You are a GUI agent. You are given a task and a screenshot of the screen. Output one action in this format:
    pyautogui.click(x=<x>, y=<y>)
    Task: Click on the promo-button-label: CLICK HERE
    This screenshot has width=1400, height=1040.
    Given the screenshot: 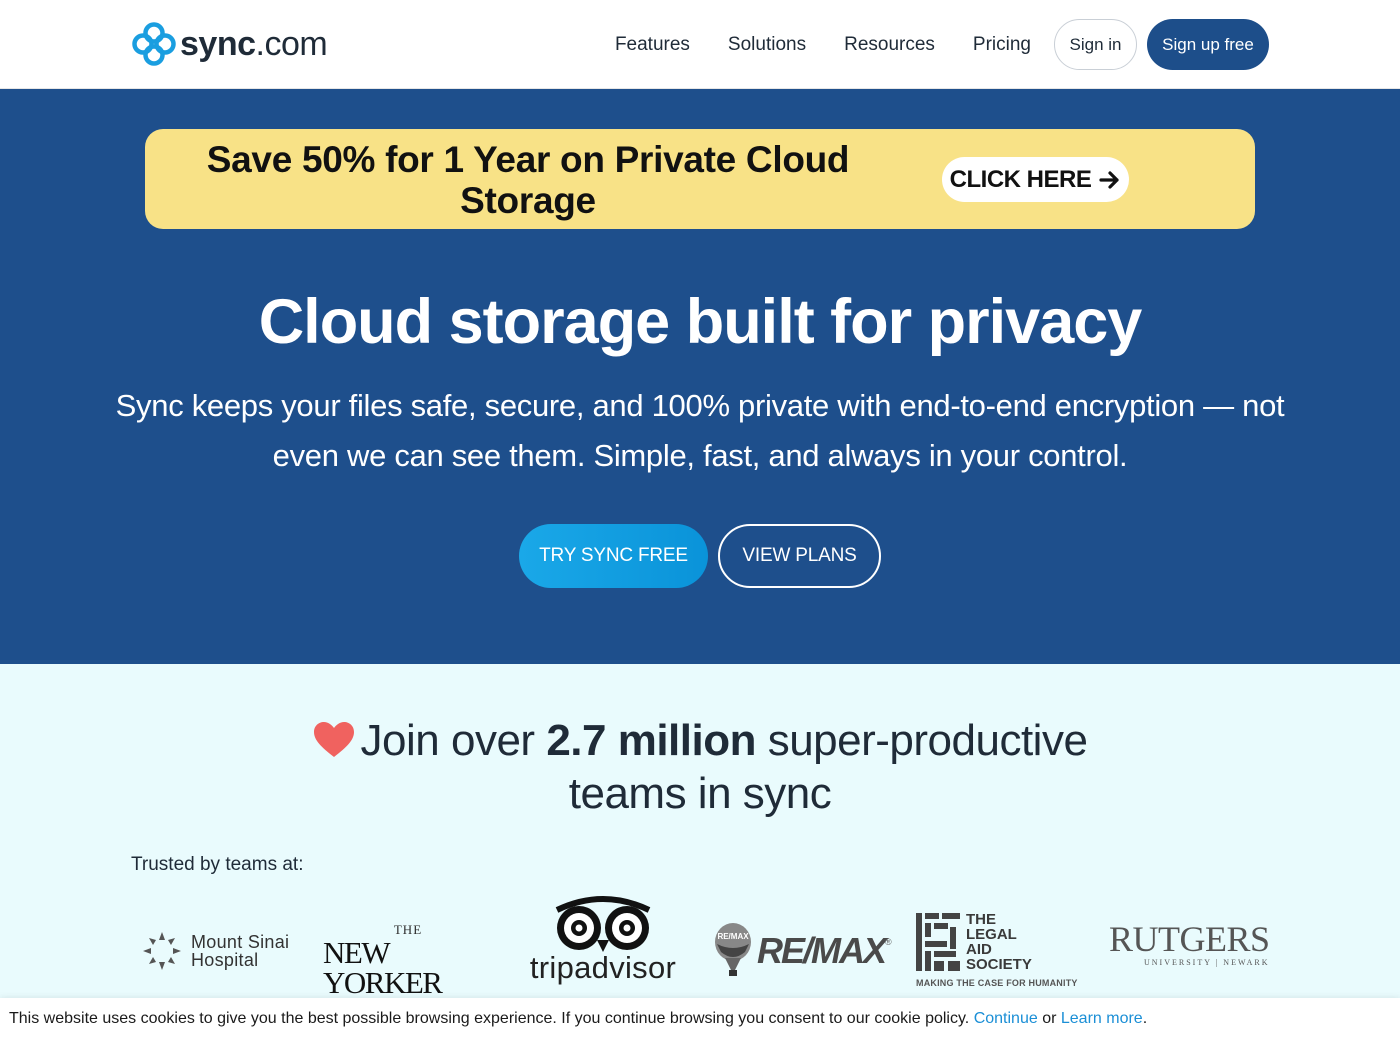 What is the action you would take?
    pyautogui.click(x=1020, y=179)
    